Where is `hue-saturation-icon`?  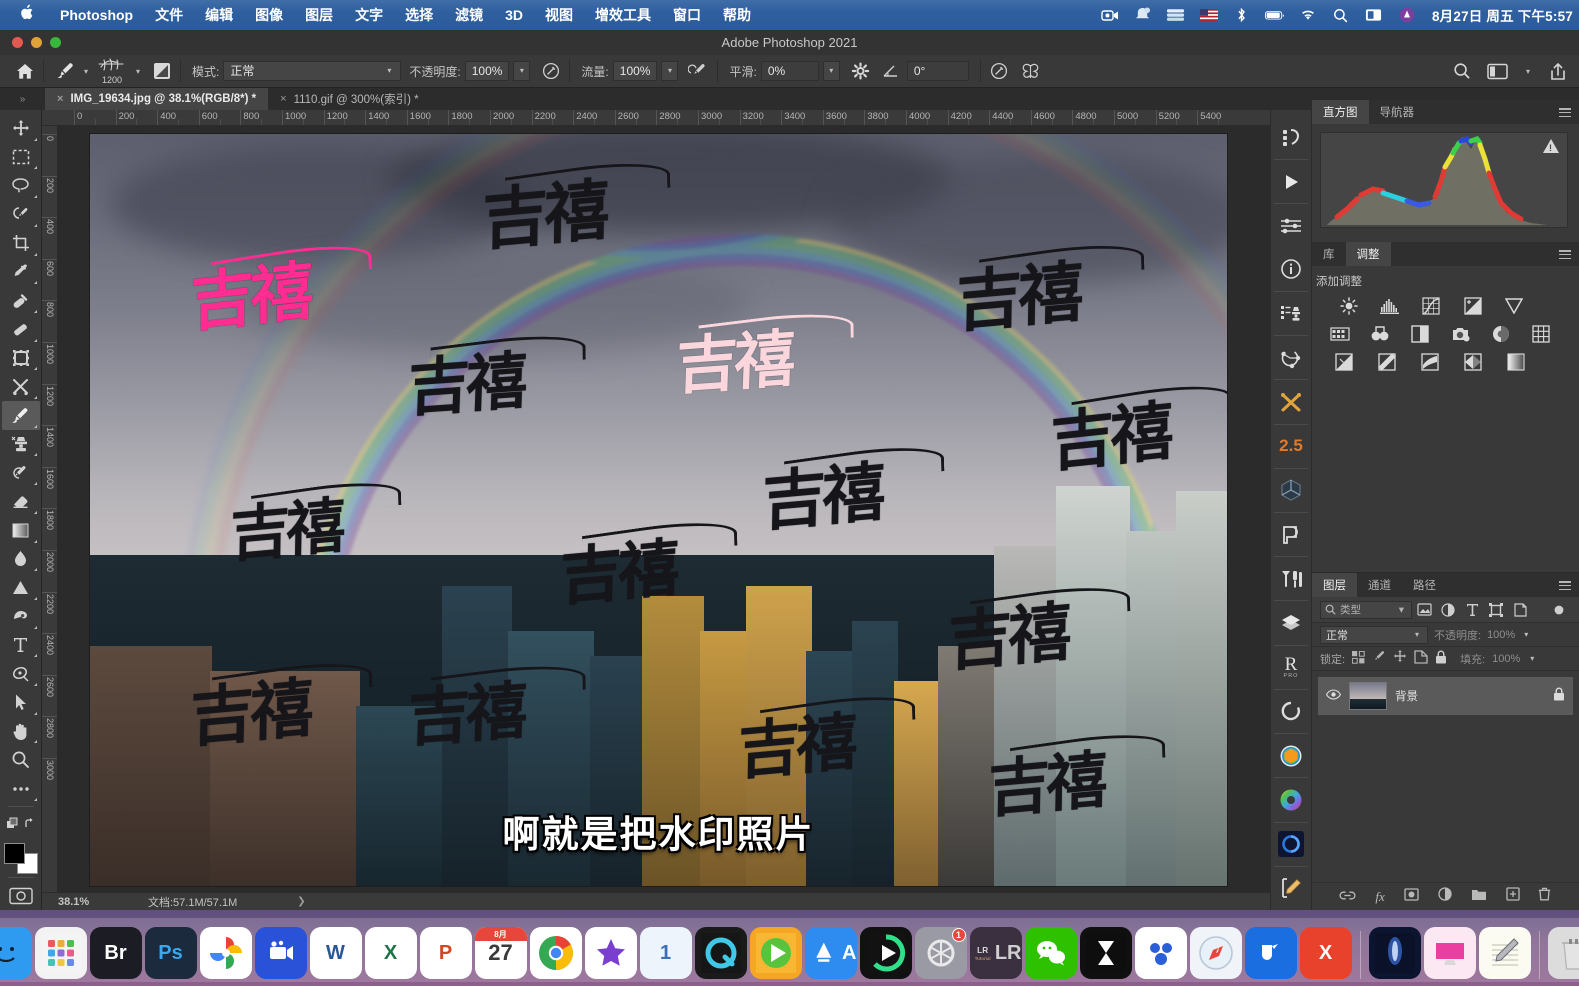 hue-saturation-icon is located at coordinates (1340, 334).